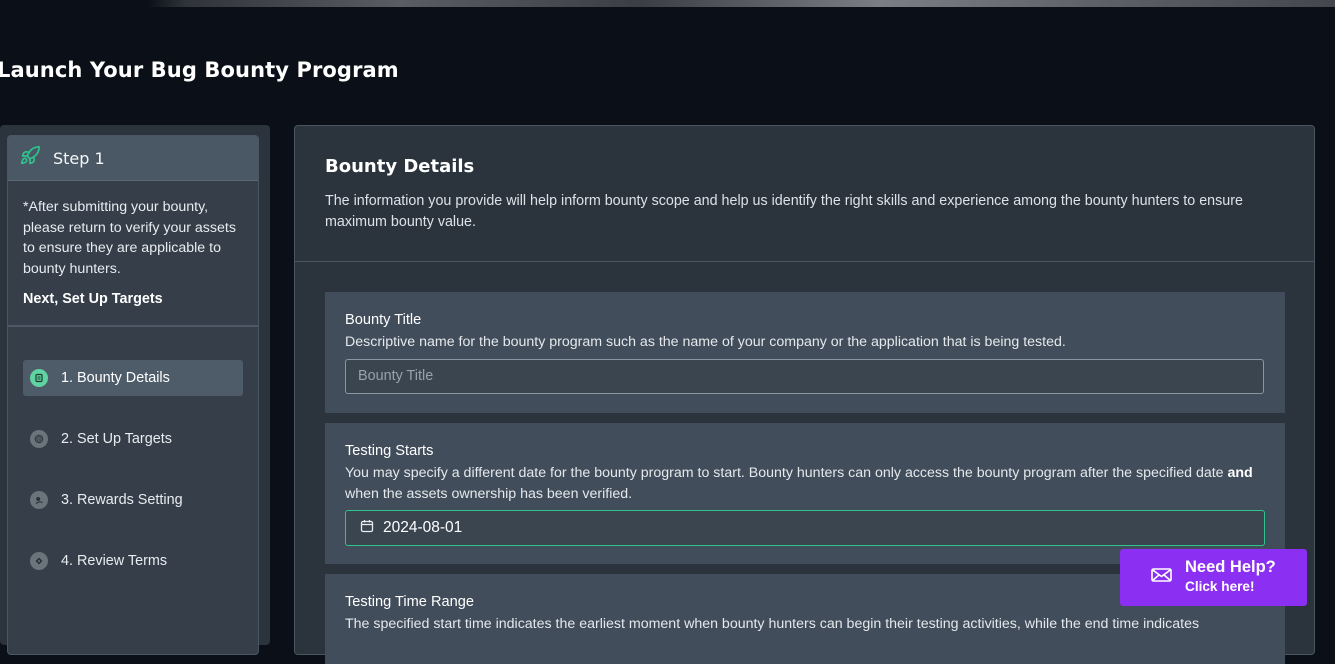 The width and height of the screenshot is (1335, 664). What do you see at coordinates (1230, 567) in the screenshot?
I see `help-title: Need Help?` at bounding box center [1230, 567].